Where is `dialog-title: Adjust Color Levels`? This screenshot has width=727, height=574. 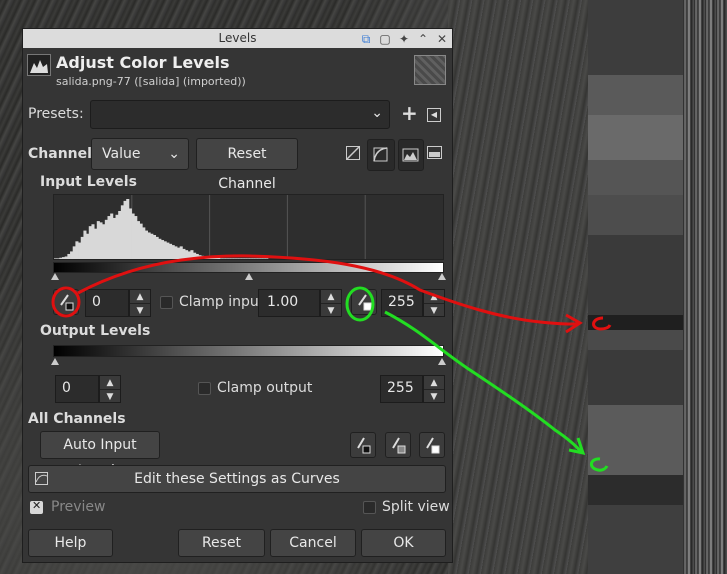 dialog-title: Adjust Color Levels is located at coordinates (143, 62).